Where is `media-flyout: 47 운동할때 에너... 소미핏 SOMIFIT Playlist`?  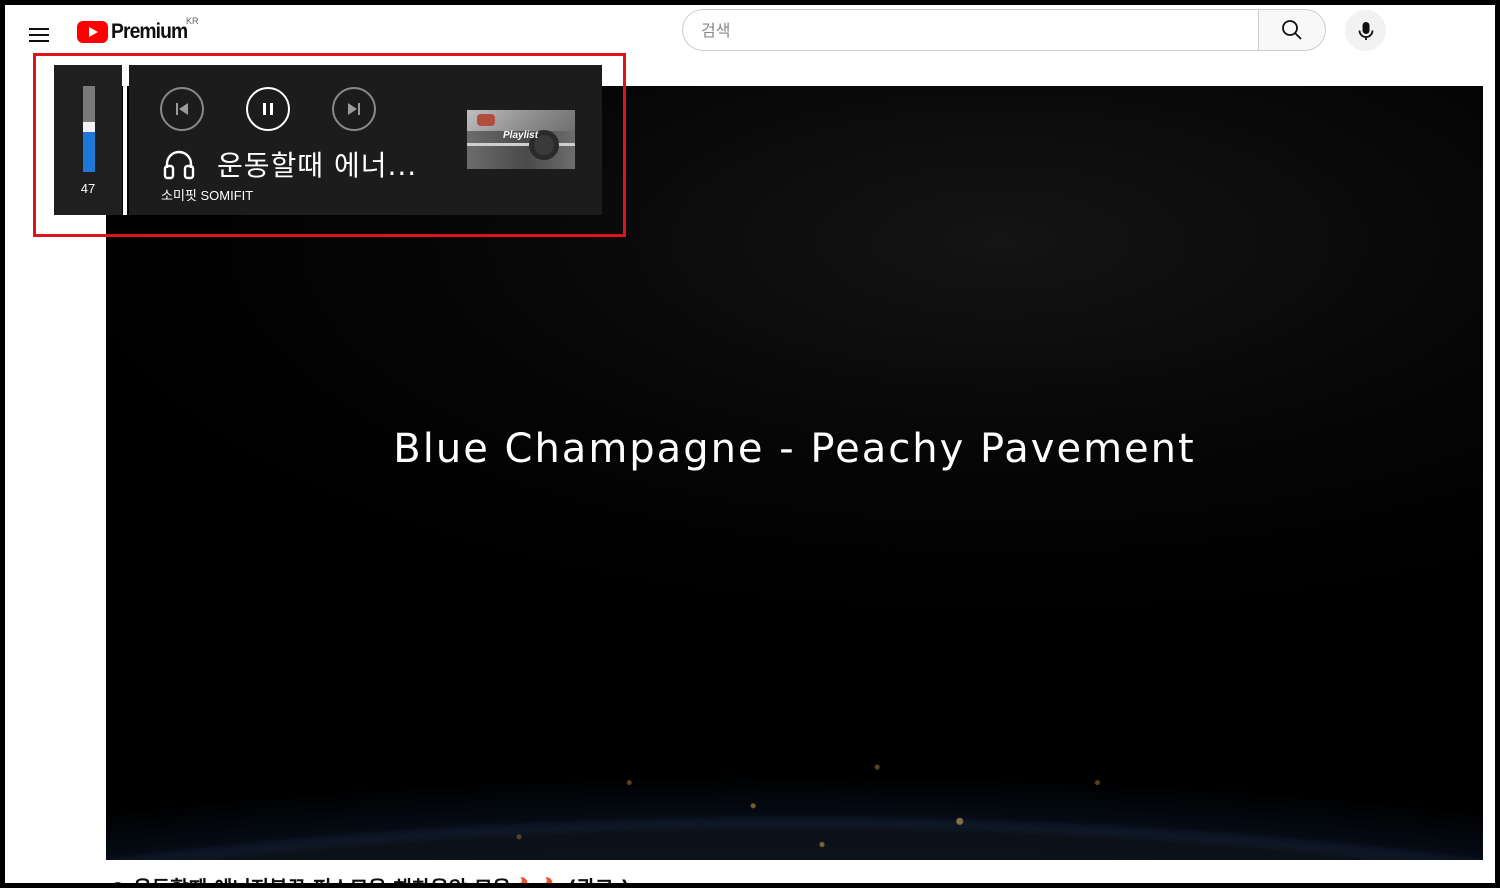
media-flyout: 47 운동할때 에너... 소미핏 SOMIFIT Playlist is located at coordinates (328, 140).